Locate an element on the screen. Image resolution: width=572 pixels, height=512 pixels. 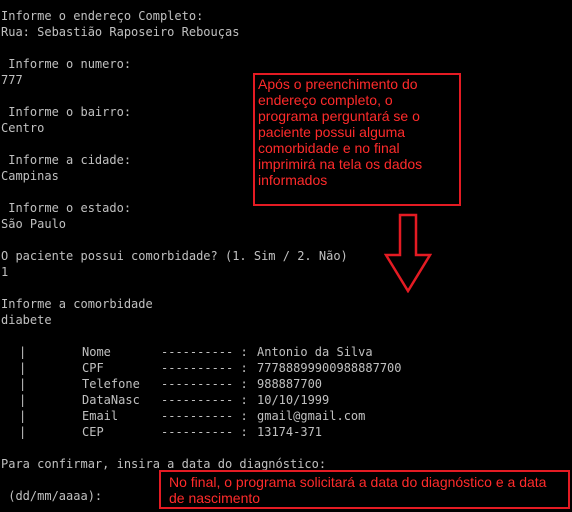
prompt-neighborhood-label: Informe o bairro: is located at coordinates (66, 112).